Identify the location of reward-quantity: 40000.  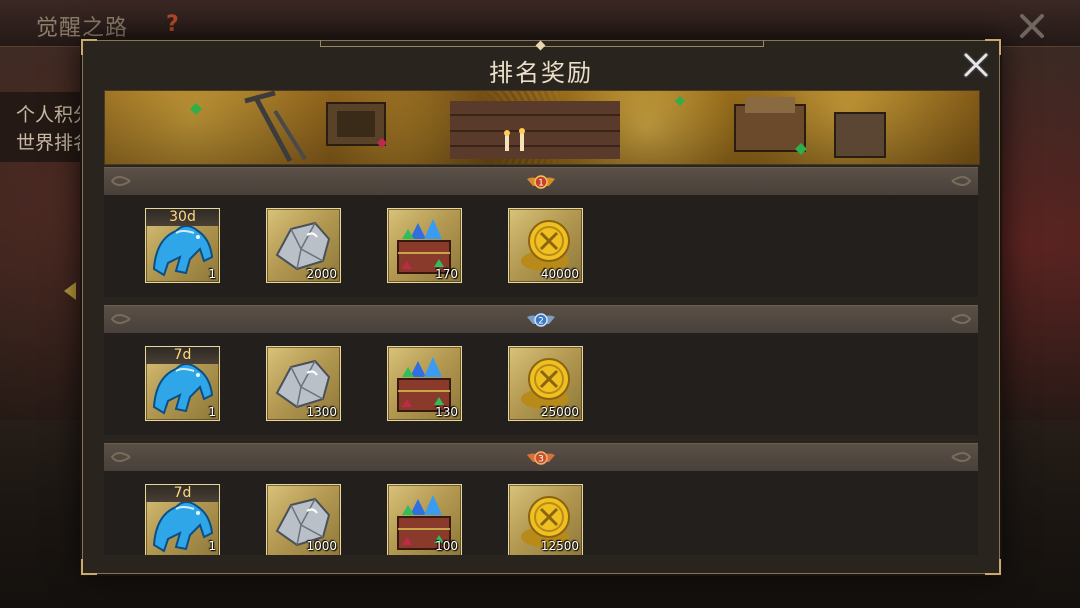
(559, 274).